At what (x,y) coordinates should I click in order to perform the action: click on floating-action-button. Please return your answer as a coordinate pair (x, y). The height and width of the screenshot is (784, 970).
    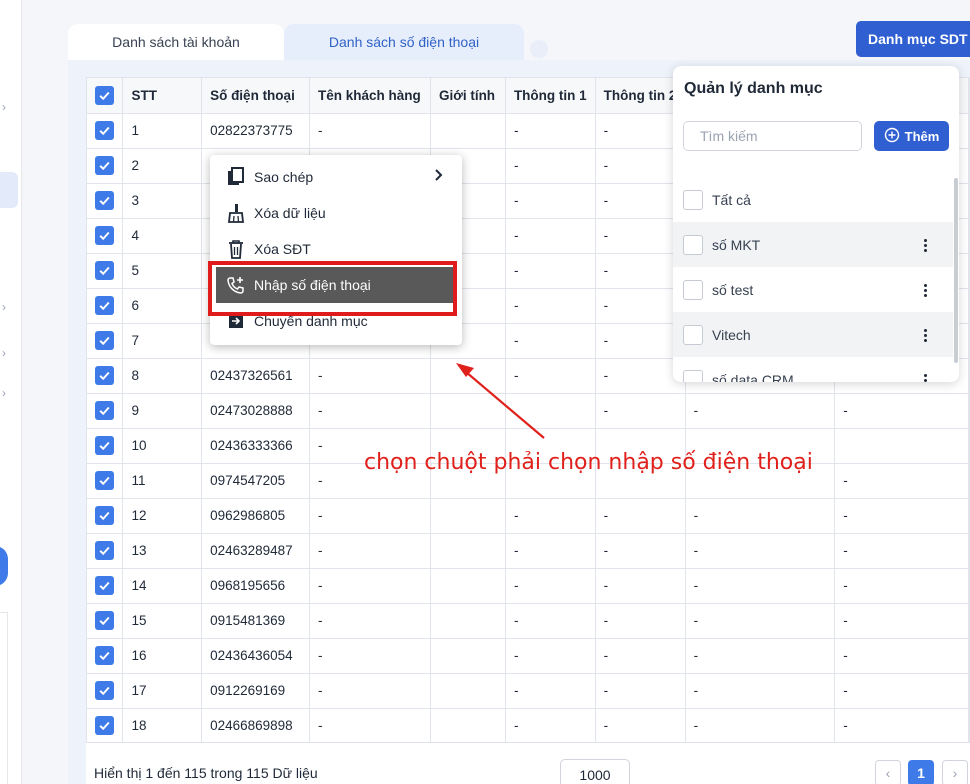
    Looking at the image, I should click on (4, 566).